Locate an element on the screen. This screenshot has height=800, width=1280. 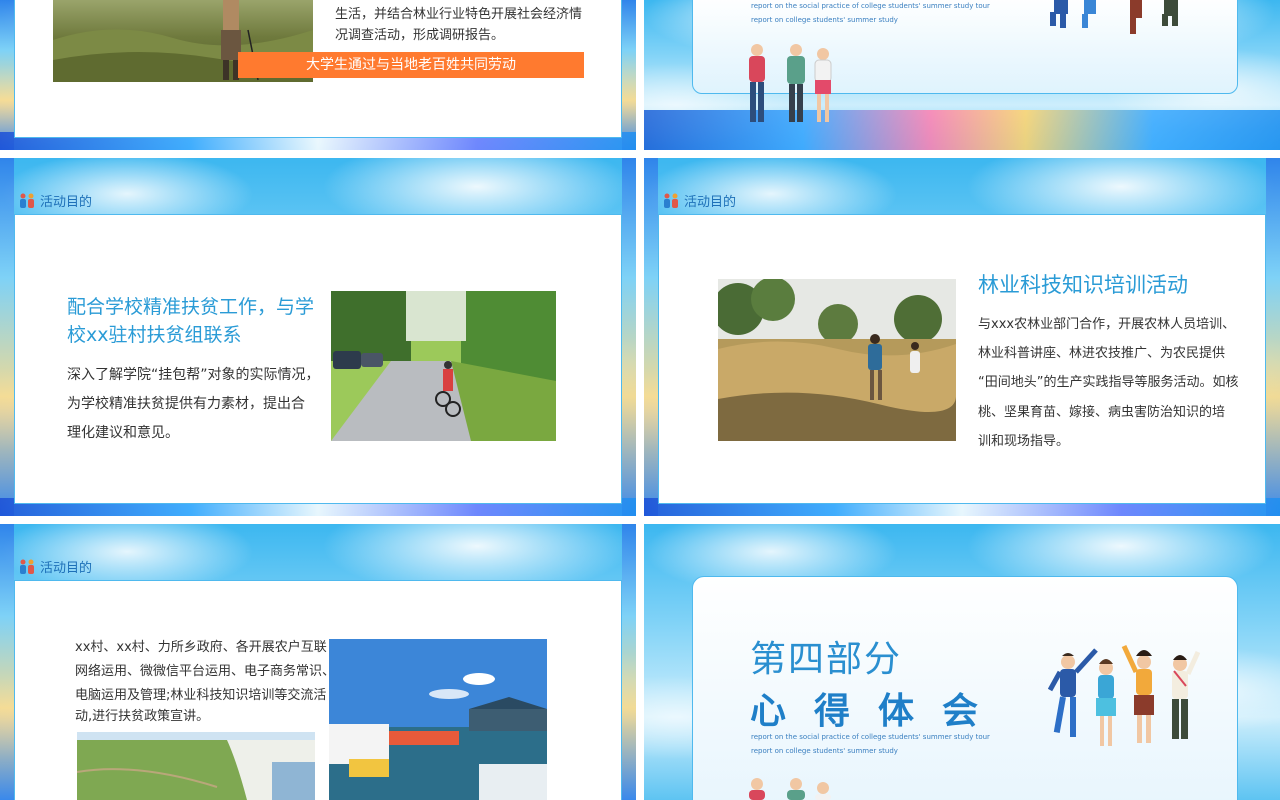
slide3-heading-line: 配合学校精准扶贫工作，与学 is located at coordinates (191, 307).